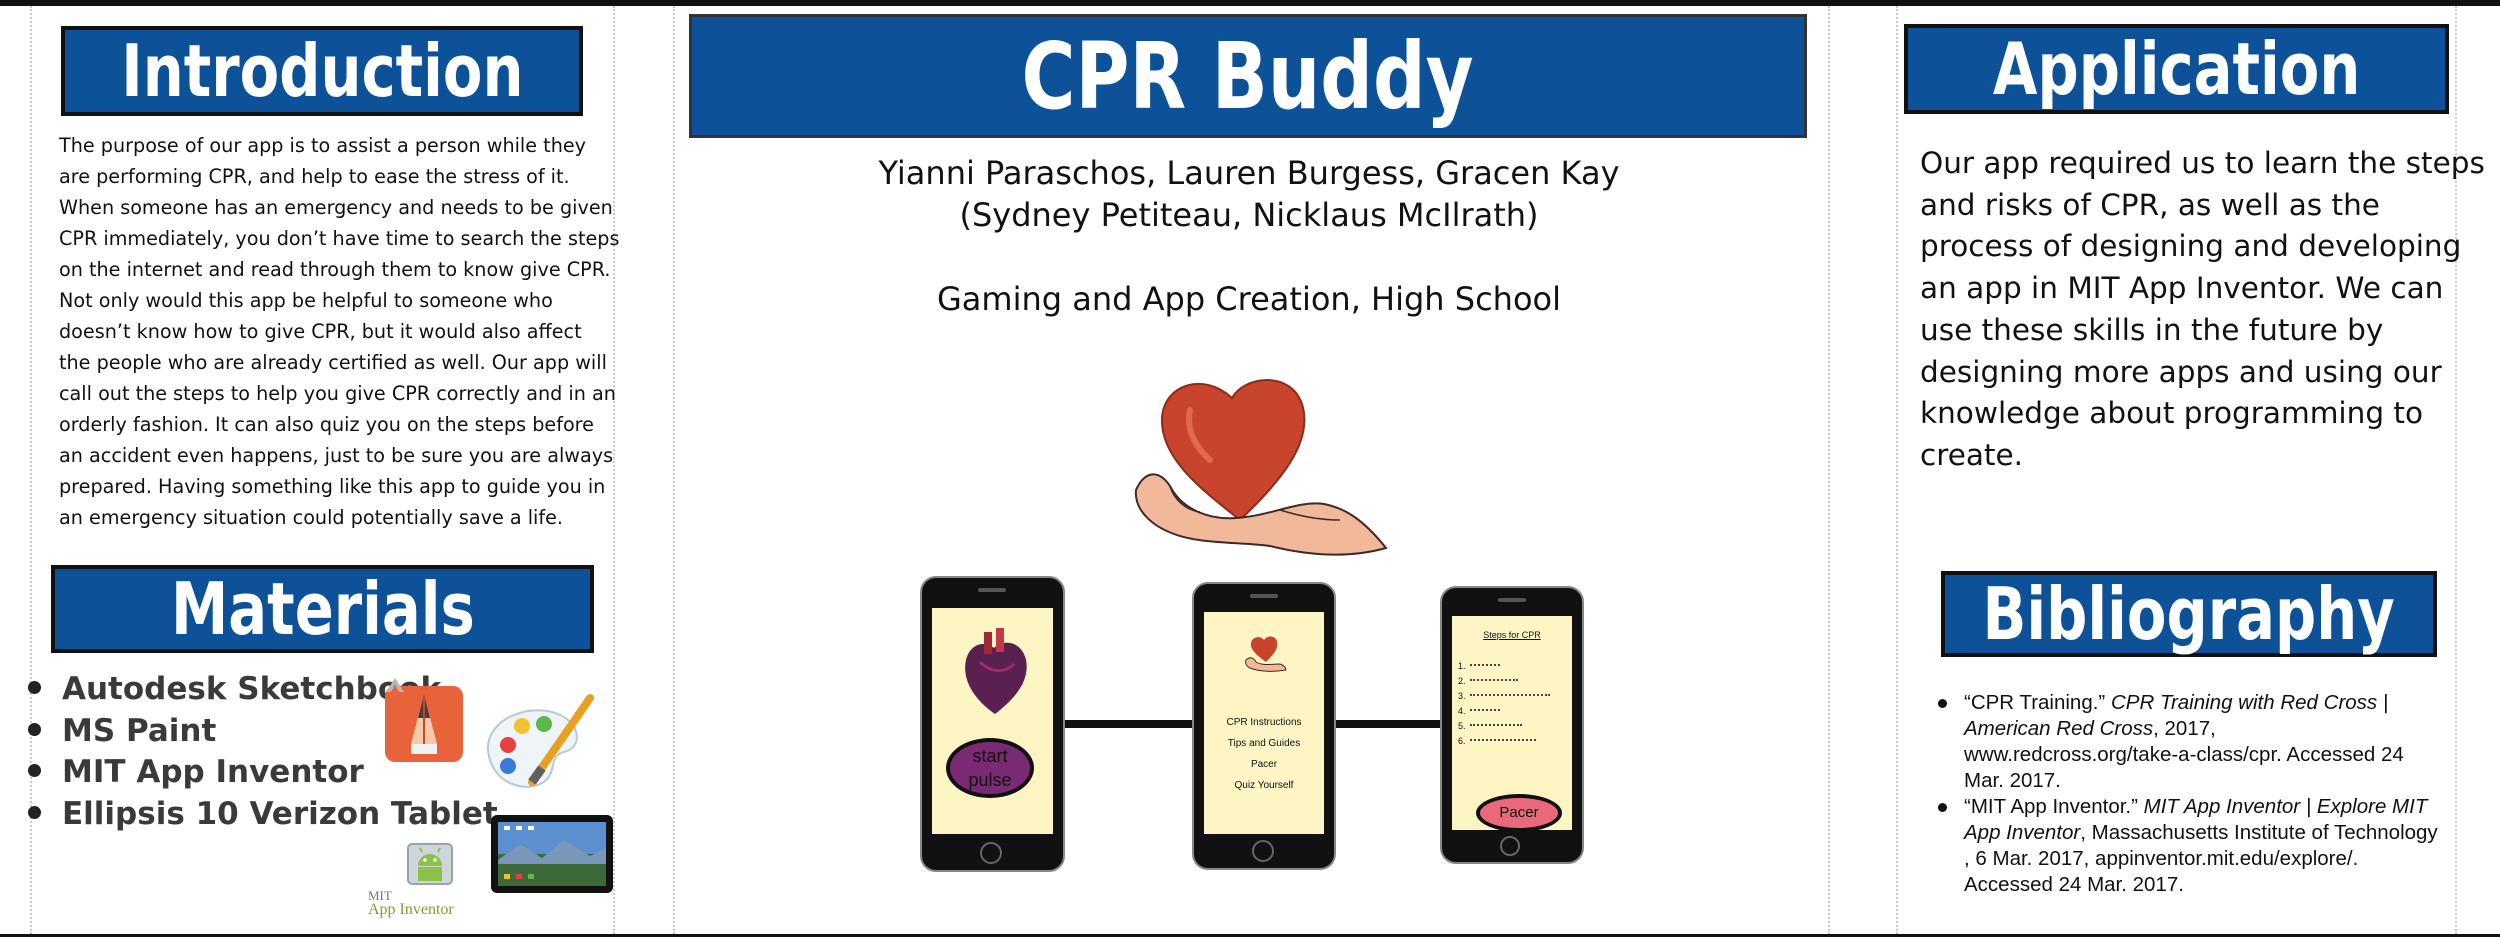  I want to click on materials-item: Ellipsis 10 Verizon Tablet, so click(263, 815).